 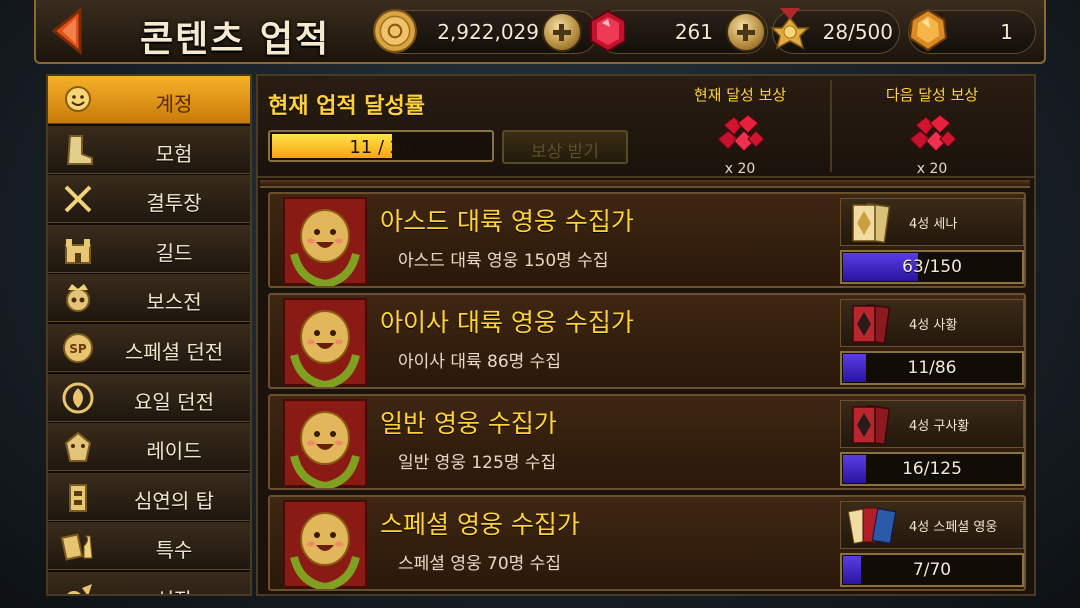 What do you see at coordinates (480, 524) in the screenshot?
I see `achievement-name: 스페셜 영웅 수집가` at bounding box center [480, 524].